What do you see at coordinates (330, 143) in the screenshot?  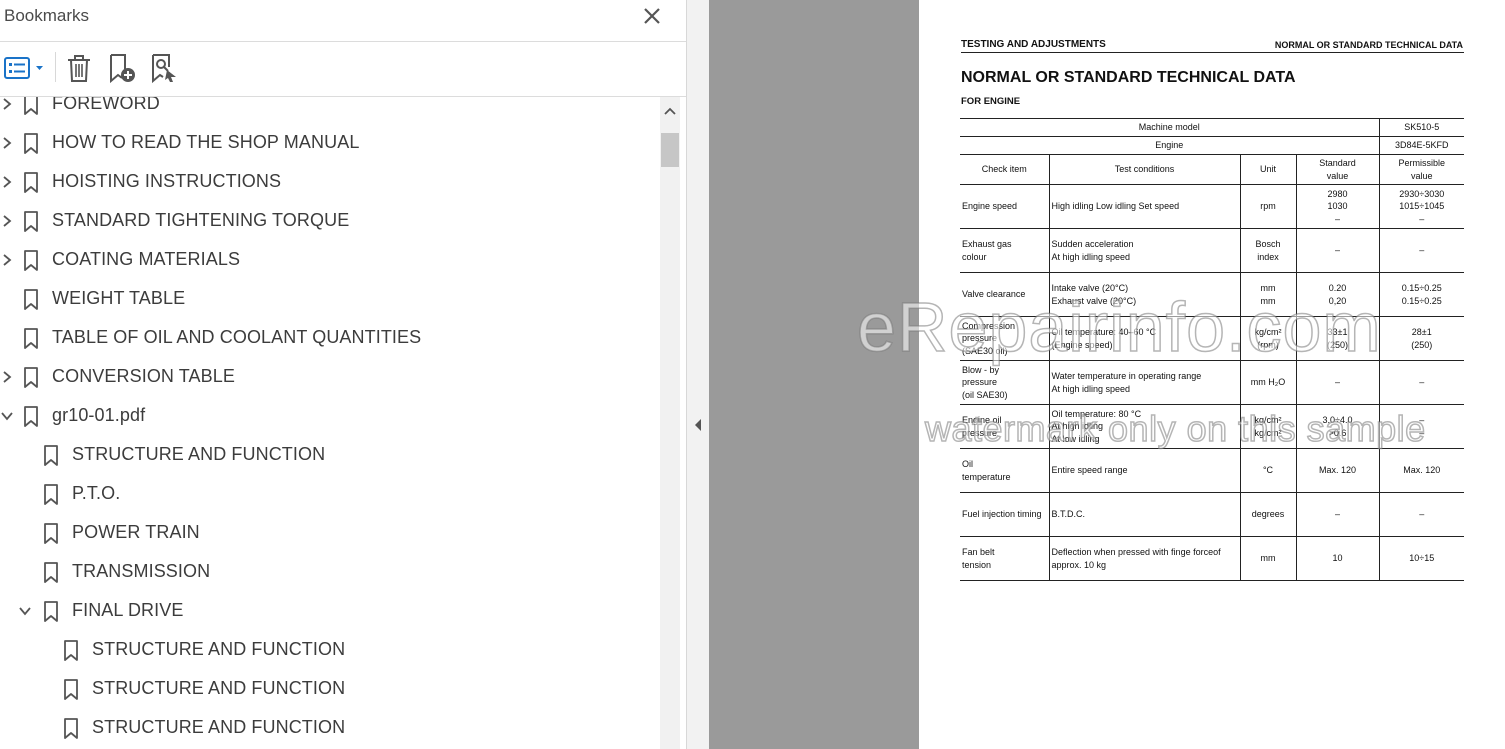 I see `bookmark-item: HOW TO READ THE SHOP MANUAL` at bounding box center [330, 143].